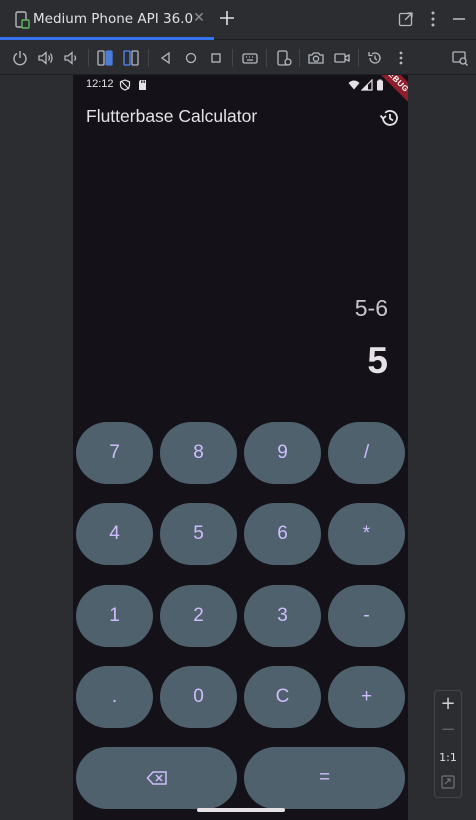 The height and width of the screenshot is (820, 476). What do you see at coordinates (172, 116) in the screenshot?
I see `app-title: Flutterbase Calculator` at bounding box center [172, 116].